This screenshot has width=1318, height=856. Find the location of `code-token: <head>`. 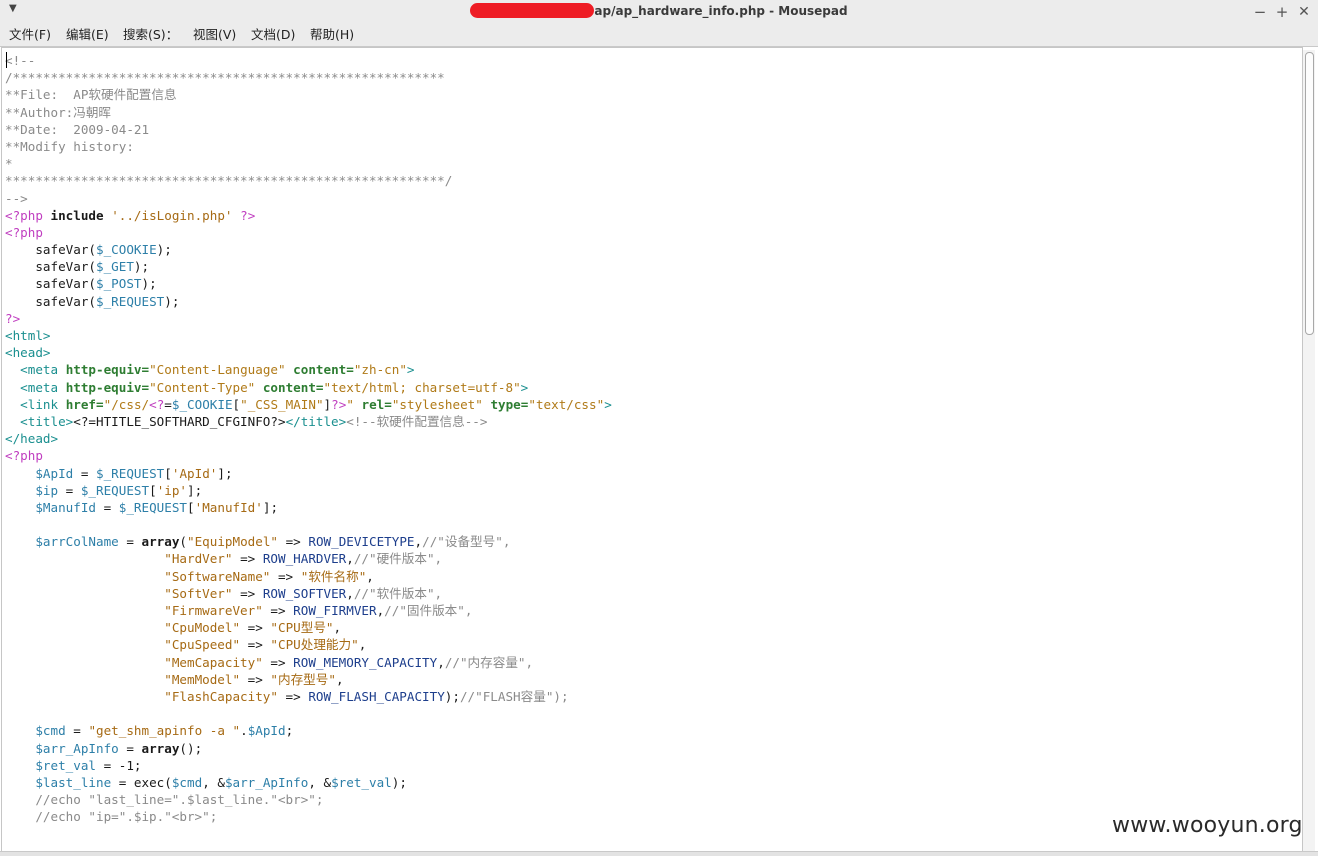

code-token: <head> is located at coordinates (28, 353).